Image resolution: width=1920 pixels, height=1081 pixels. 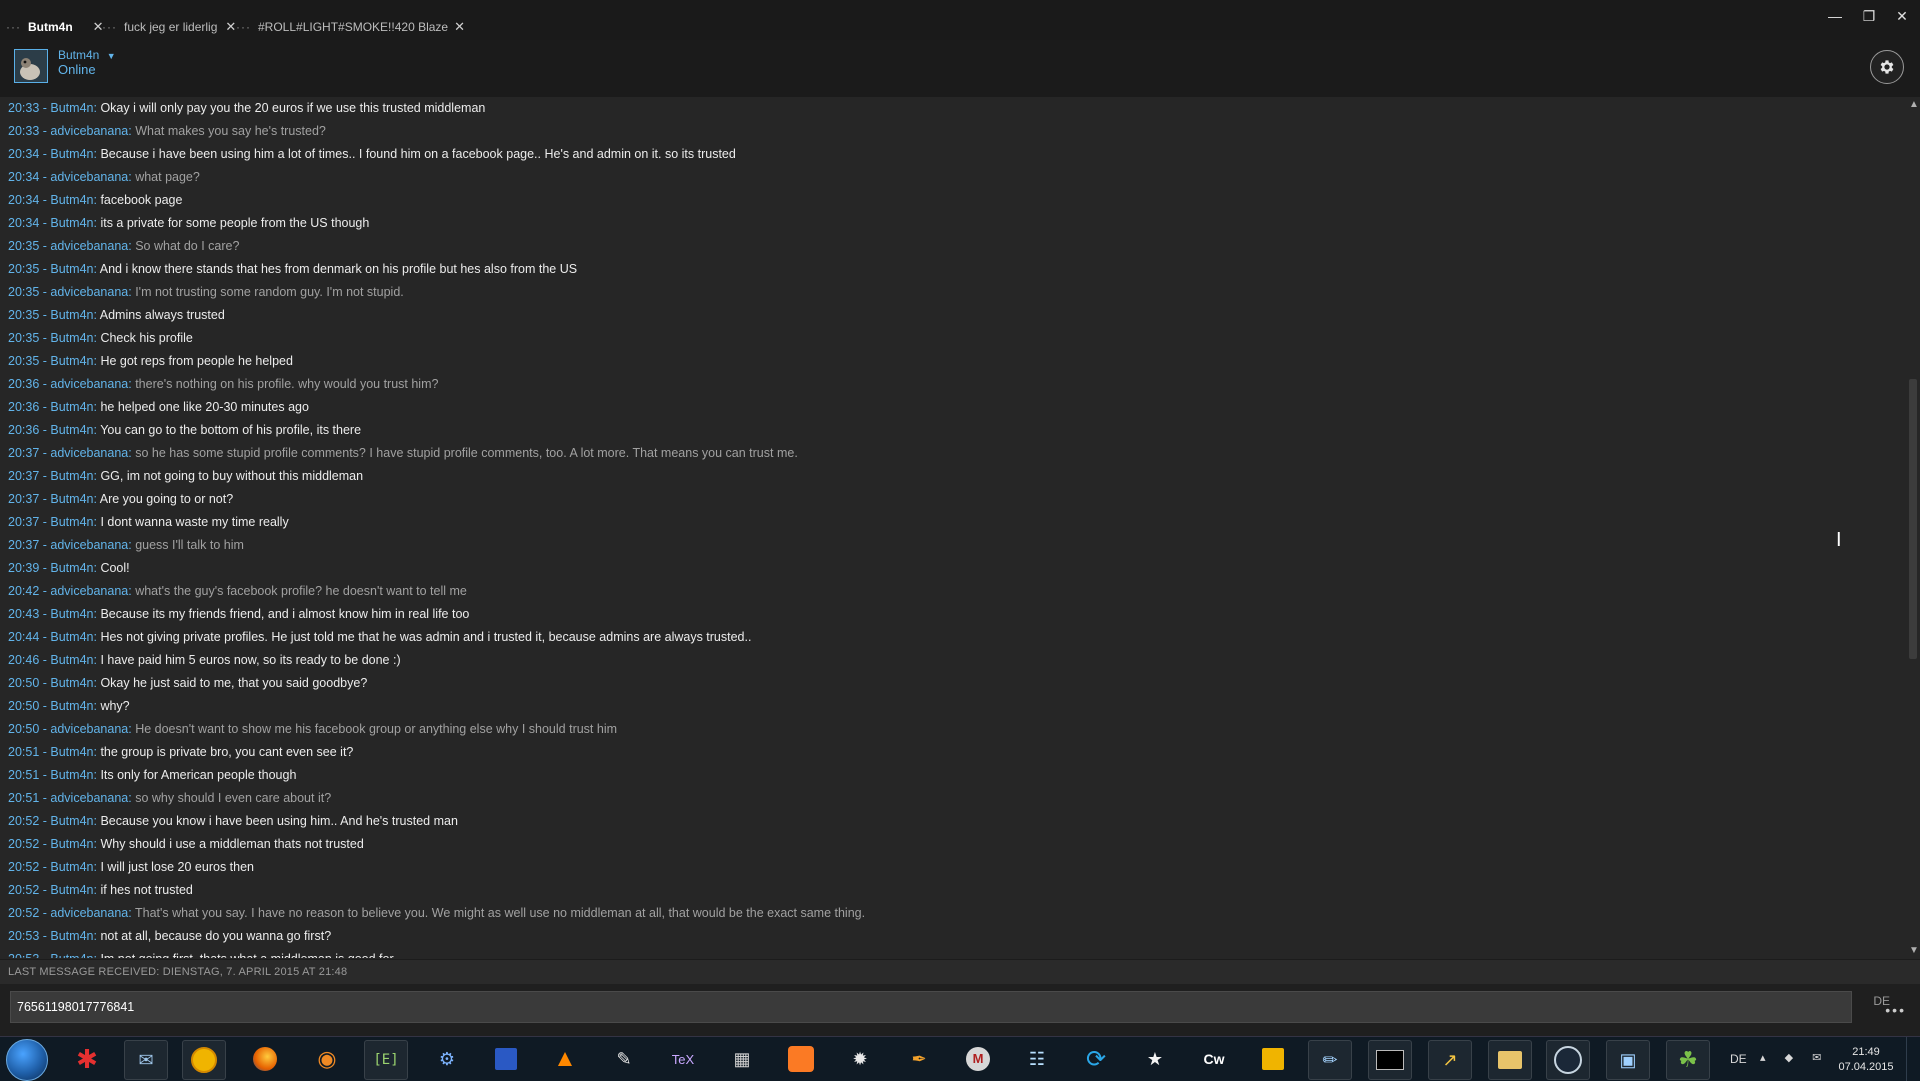 I want to click on message-time: 20:46, so click(x=24, y=660).